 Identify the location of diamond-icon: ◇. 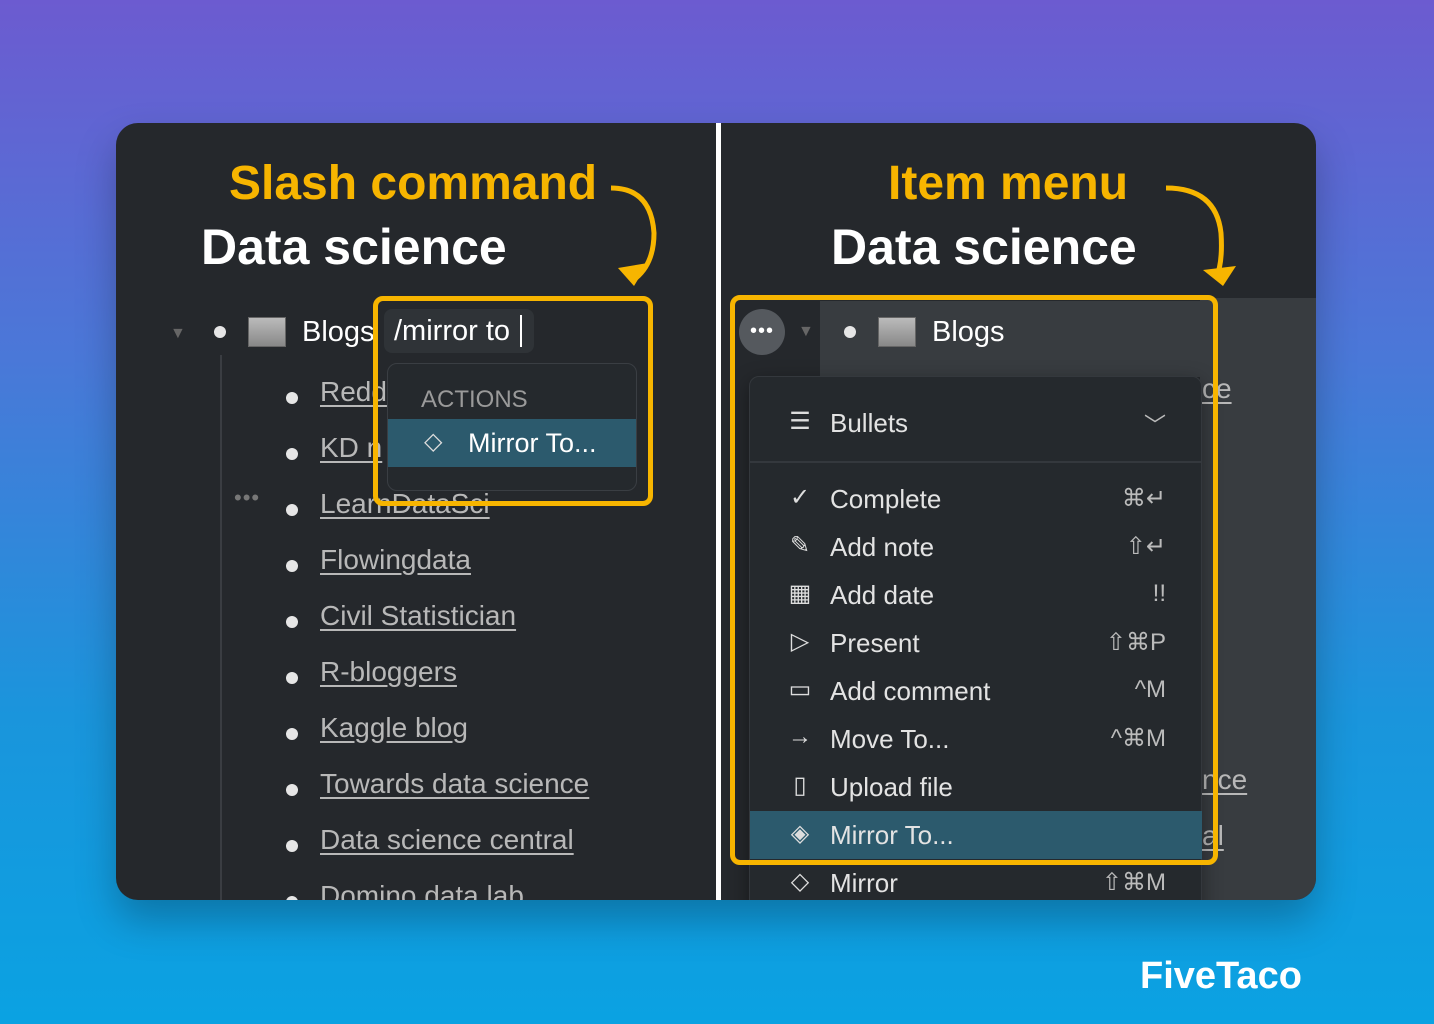
(800, 881).